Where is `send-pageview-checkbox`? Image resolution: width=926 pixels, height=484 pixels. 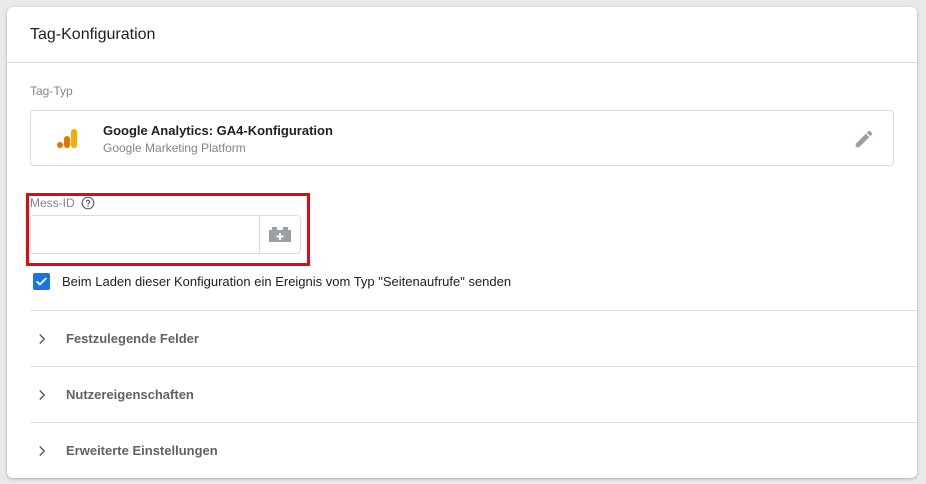 send-pageview-checkbox is located at coordinates (41, 281).